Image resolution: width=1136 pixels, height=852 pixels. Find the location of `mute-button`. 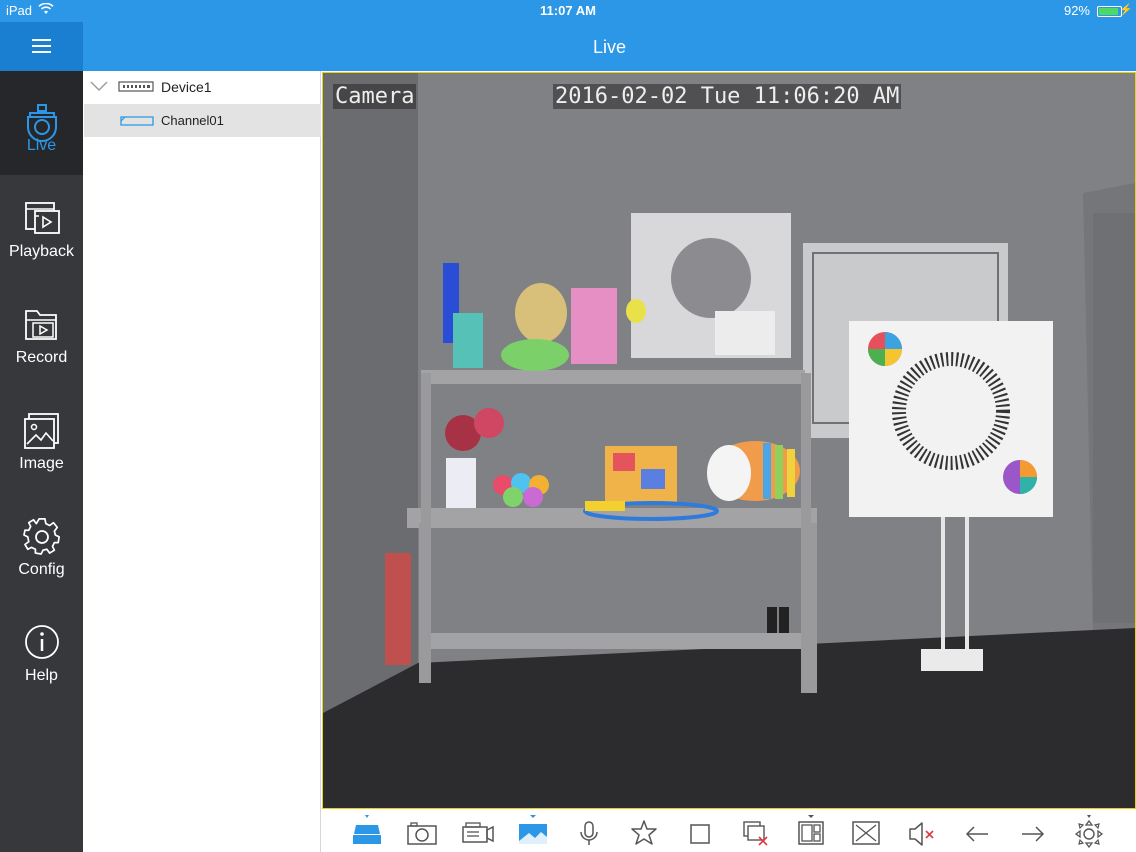

mute-button is located at coordinates (922, 831).